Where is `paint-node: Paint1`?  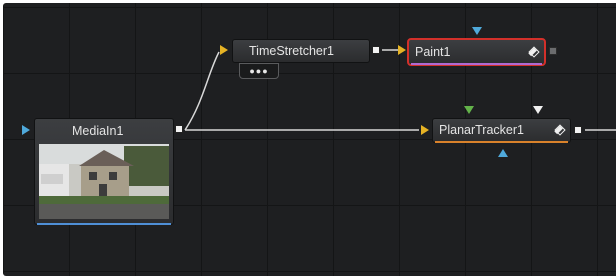
paint-node: Paint1 is located at coordinates (476, 52).